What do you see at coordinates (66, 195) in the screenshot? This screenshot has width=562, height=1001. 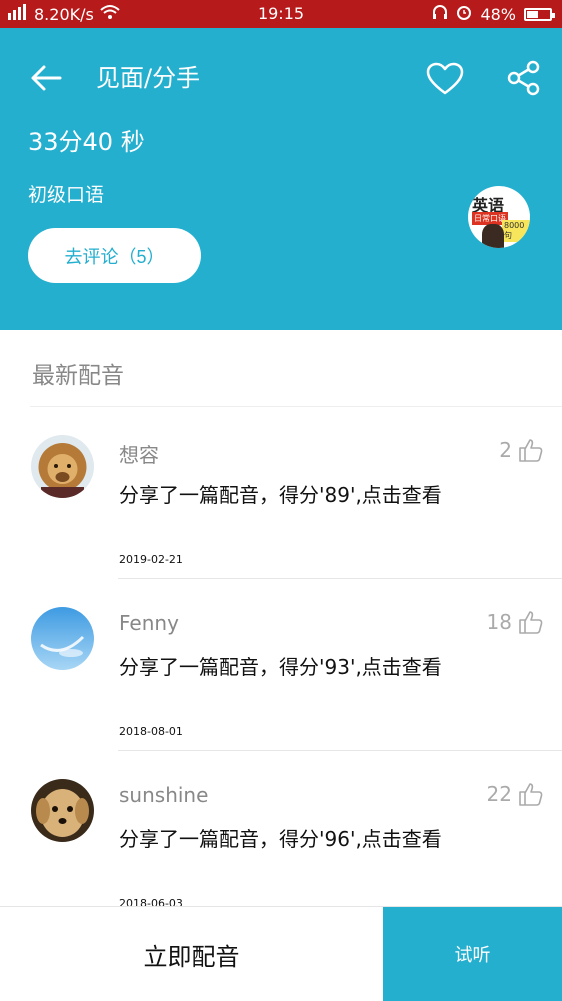 I see `lesson-level: 初级口语` at bounding box center [66, 195].